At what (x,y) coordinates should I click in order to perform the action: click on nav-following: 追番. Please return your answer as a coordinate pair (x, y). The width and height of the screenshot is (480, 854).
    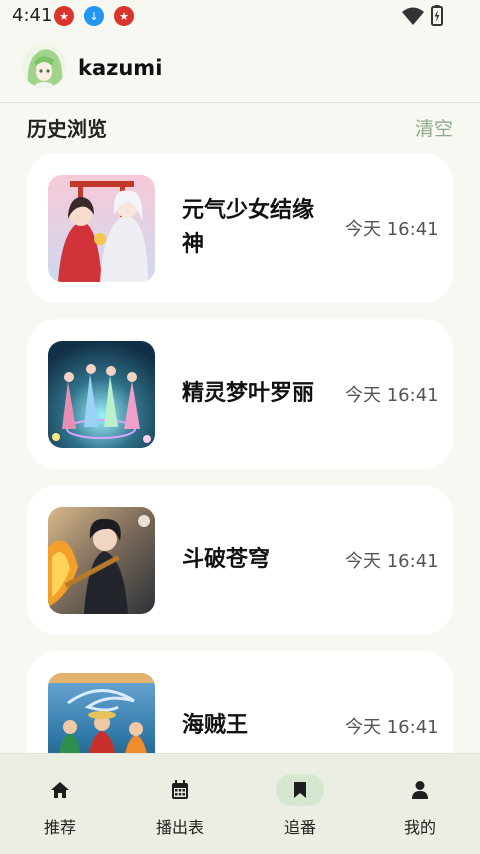
    Looking at the image, I should click on (300, 804).